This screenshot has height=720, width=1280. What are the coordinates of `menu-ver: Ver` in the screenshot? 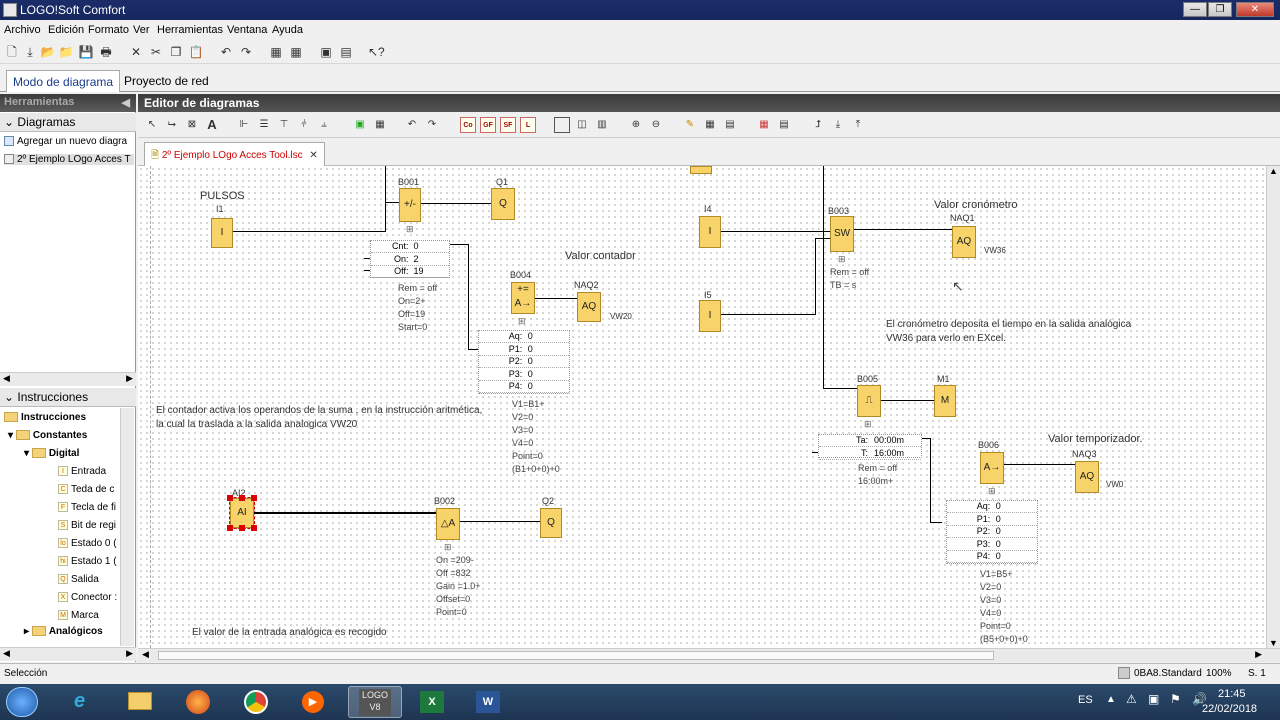 It's located at (141, 30).